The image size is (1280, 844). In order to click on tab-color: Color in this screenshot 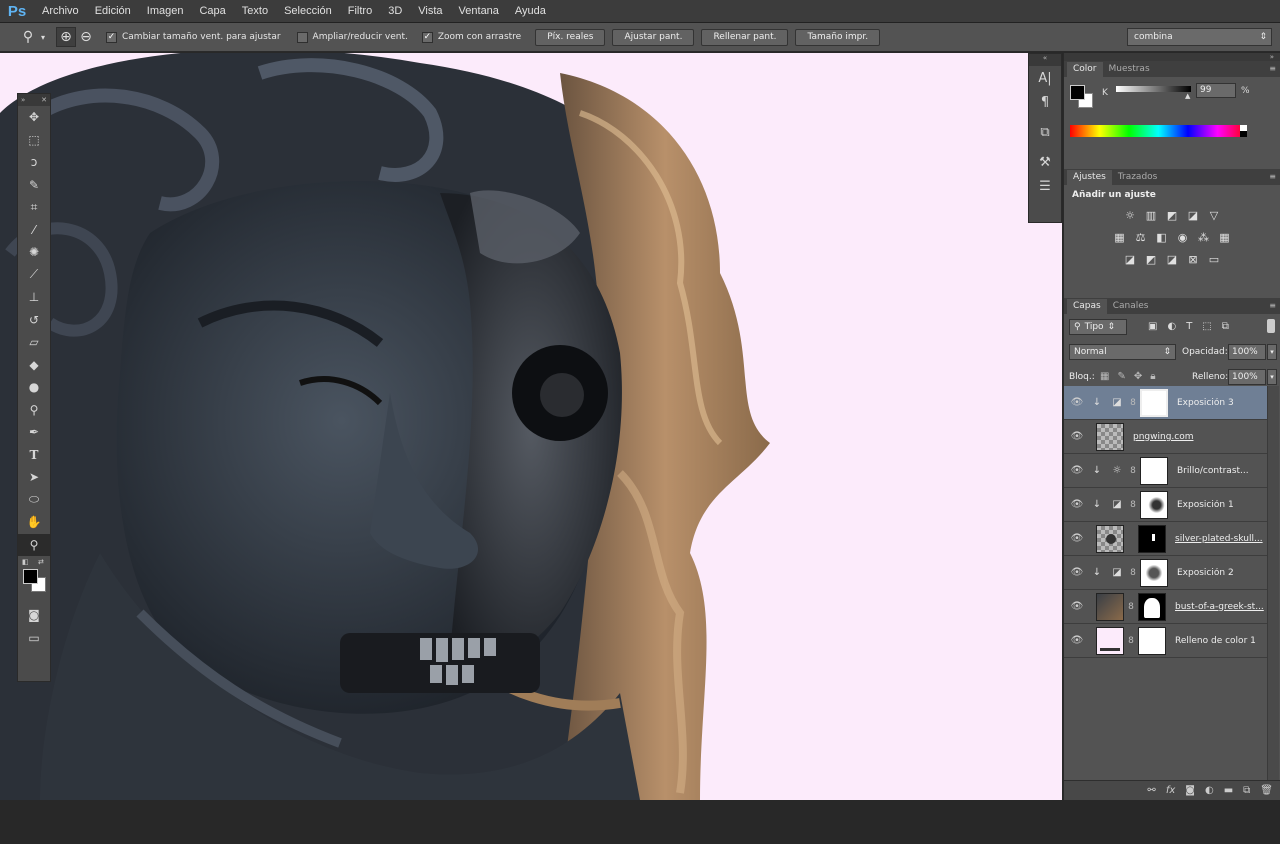, I will do `click(1085, 69)`.